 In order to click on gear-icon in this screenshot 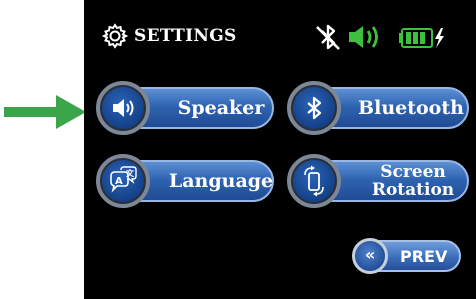, I will do `click(115, 36)`.